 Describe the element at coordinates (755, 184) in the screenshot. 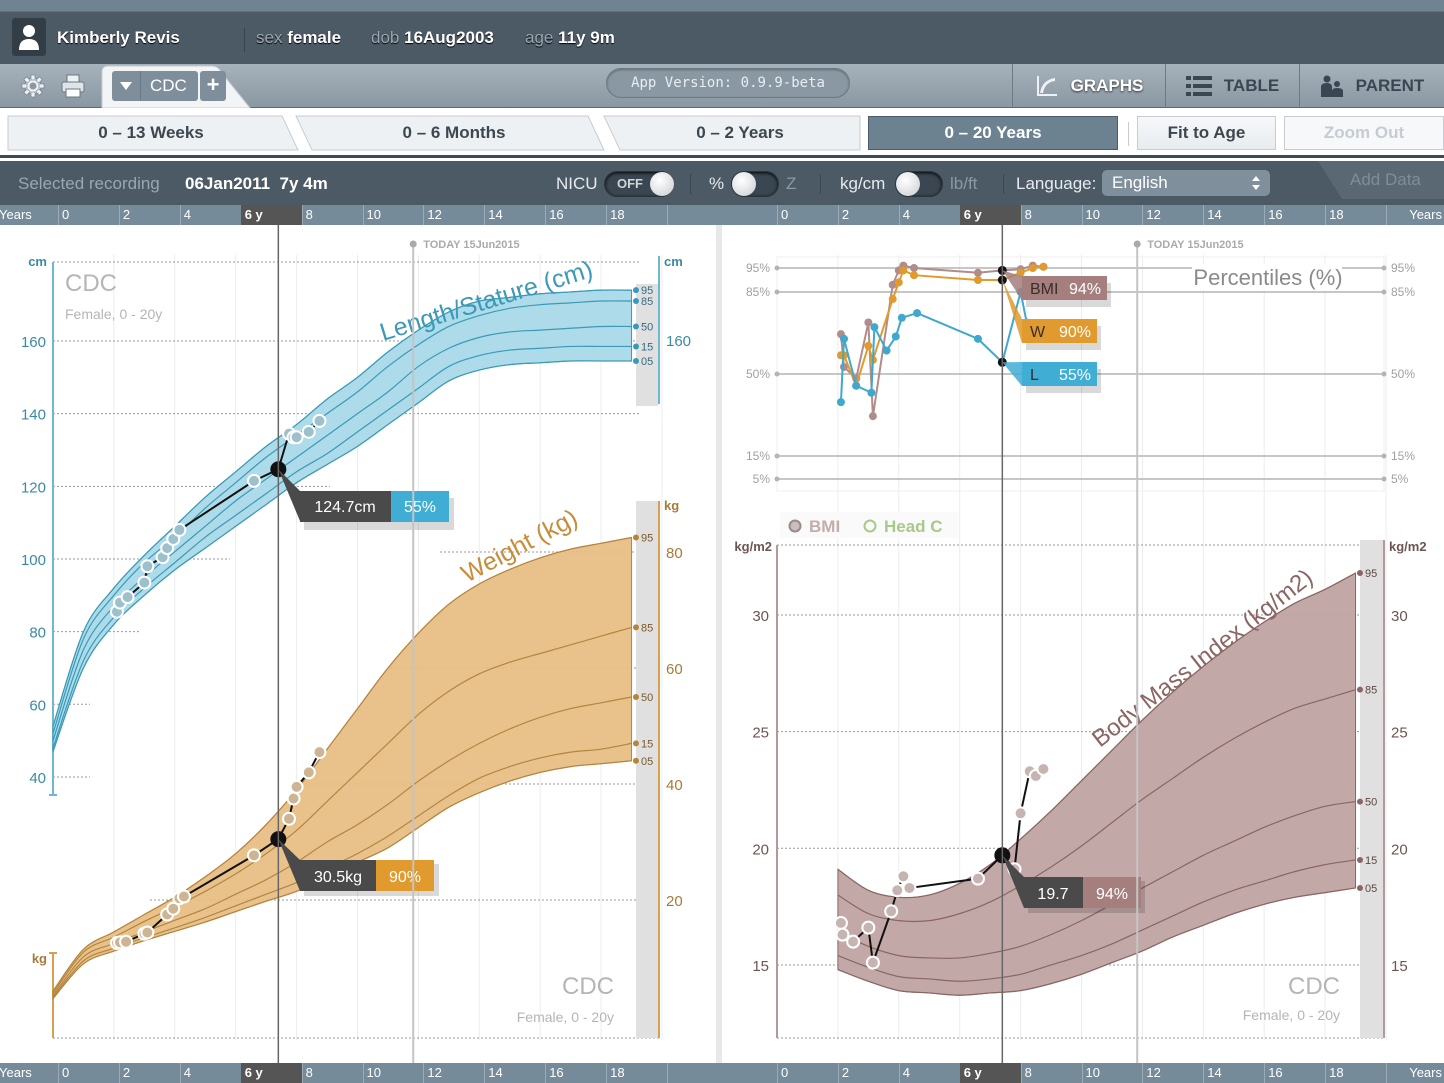

I see `percent-z-toggle` at that location.